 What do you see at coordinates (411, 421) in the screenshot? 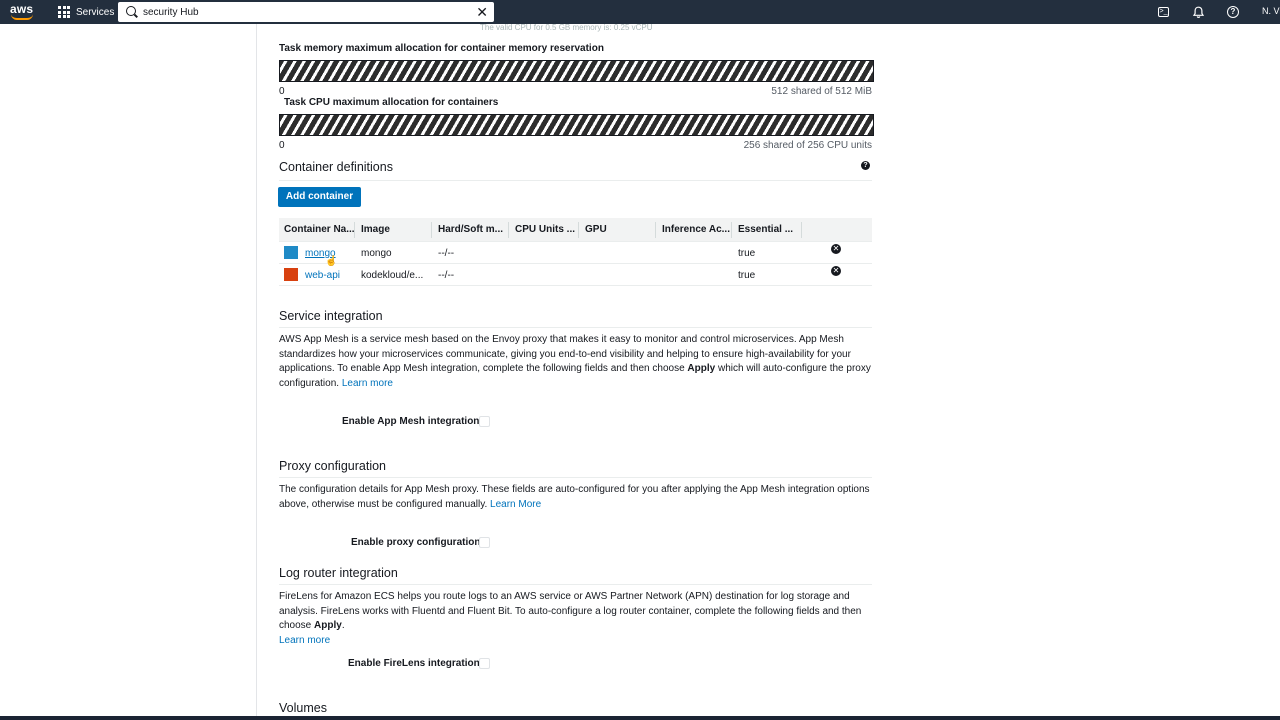
I see `enable-app-mesh-label: Enable App Mesh integration` at bounding box center [411, 421].